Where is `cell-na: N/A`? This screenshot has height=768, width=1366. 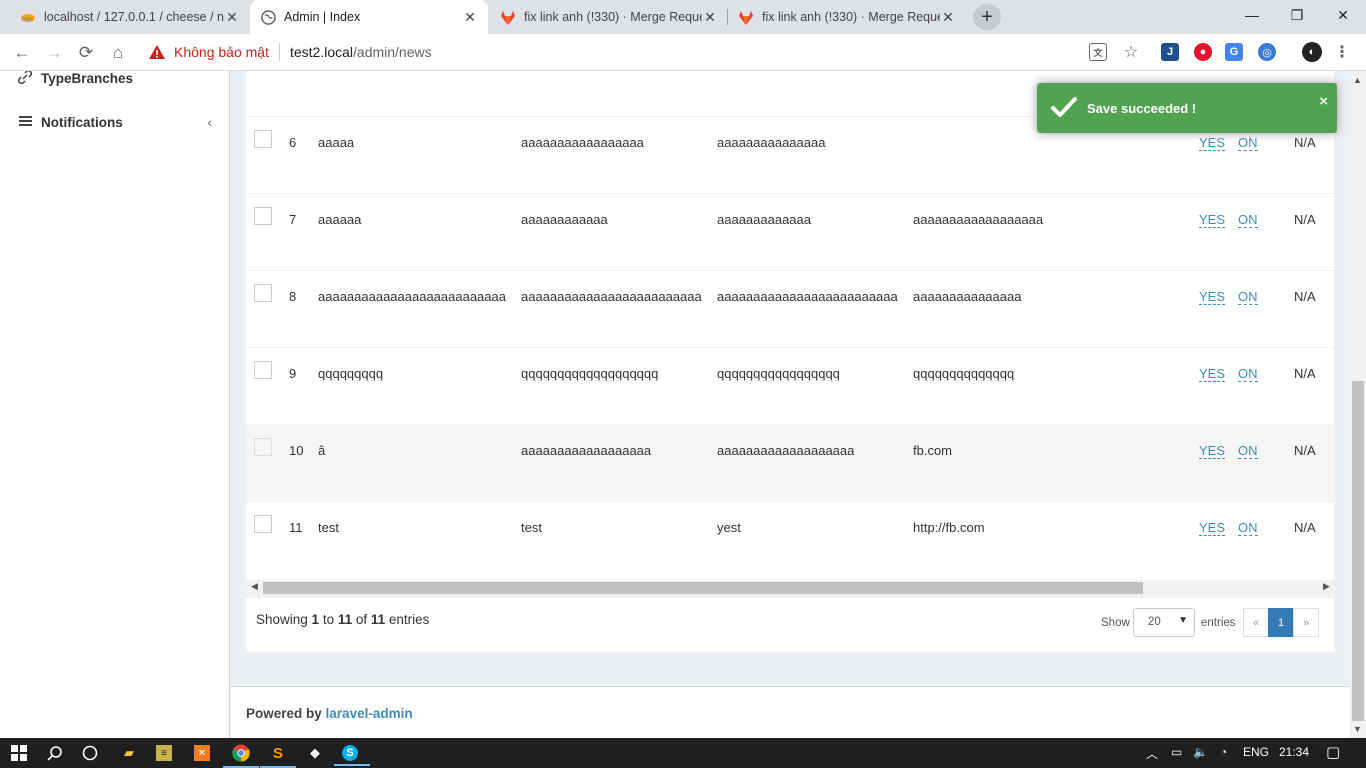
cell-na: N/A is located at coordinates (1305, 527).